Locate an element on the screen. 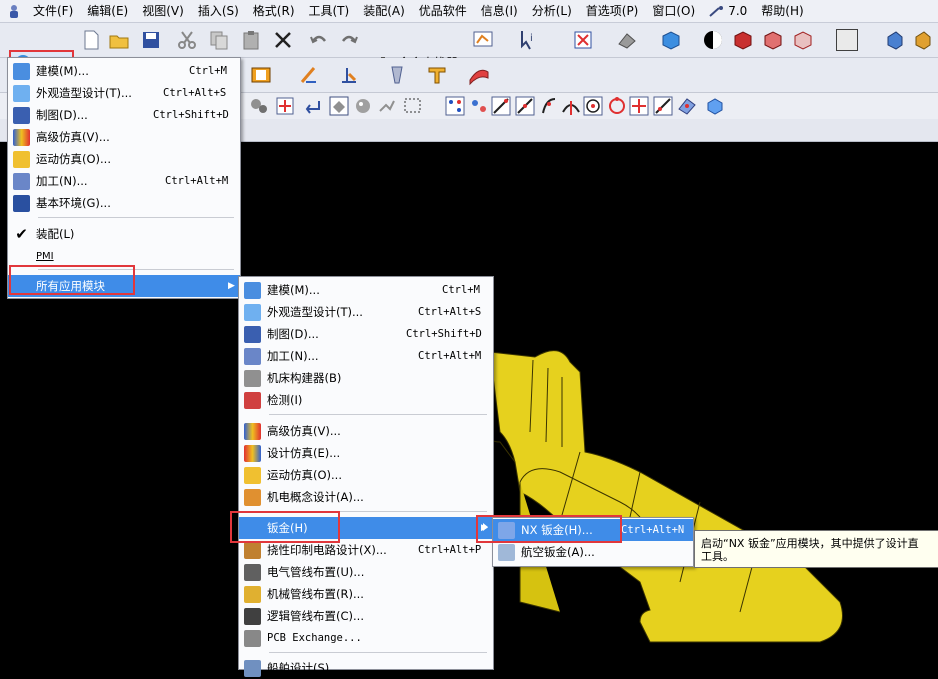 This screenshot has width=938, height=679. apps-machine-tool-builder: 机床构建器(B) is located at coordinates (366, 378).